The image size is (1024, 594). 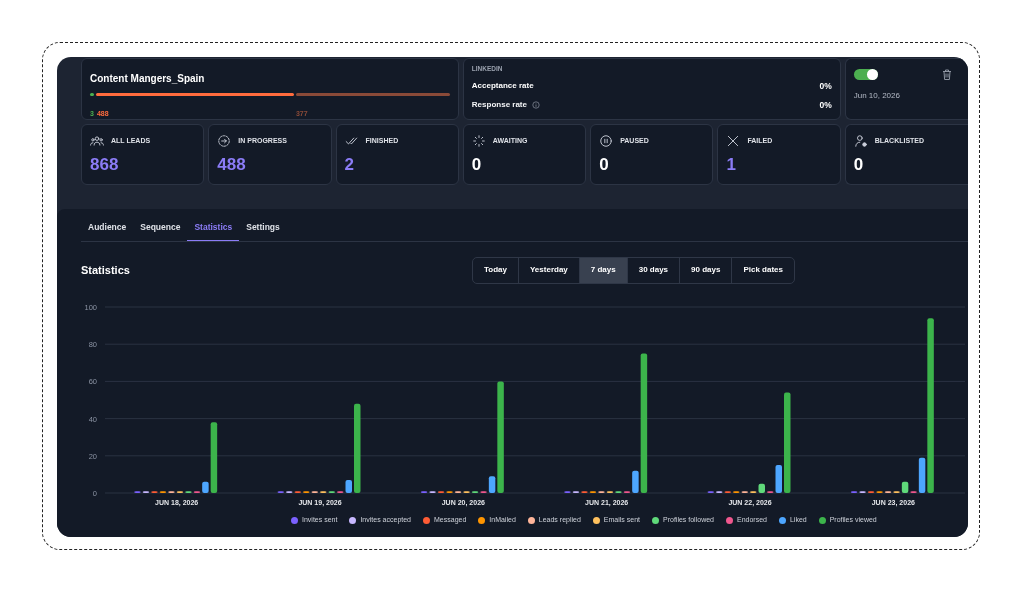 I want to click on tab: Sequence, so click(x=160, y=231).